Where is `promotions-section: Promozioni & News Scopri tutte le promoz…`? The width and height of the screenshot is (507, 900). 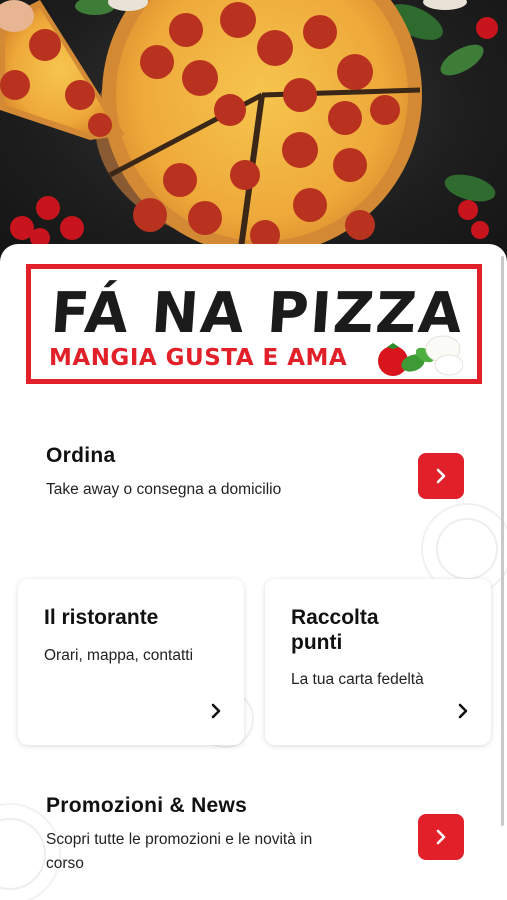
promotions-section: Promozioni & News Scopri tutte le promoz… is located at coordinates (179, 835).